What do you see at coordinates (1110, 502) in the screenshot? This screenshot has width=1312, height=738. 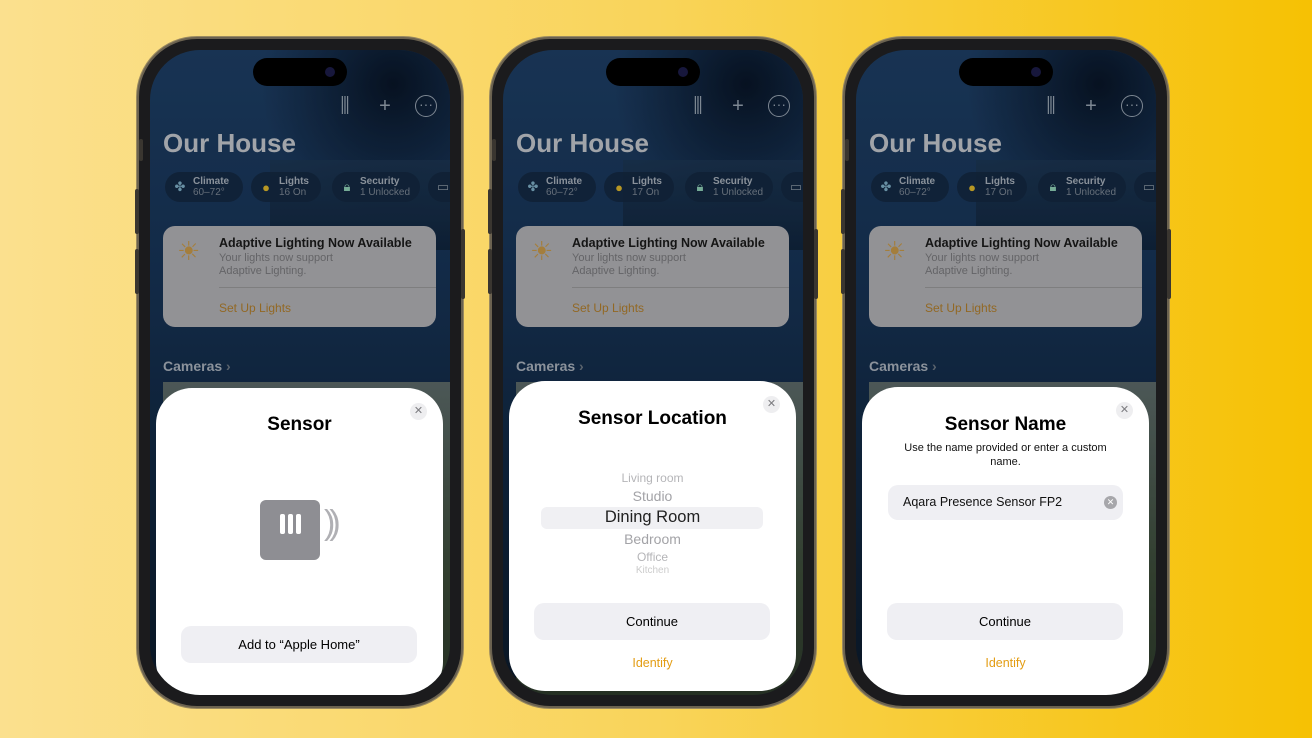 I see `clear-icon: ✕` at bounding box center [1110, 502].